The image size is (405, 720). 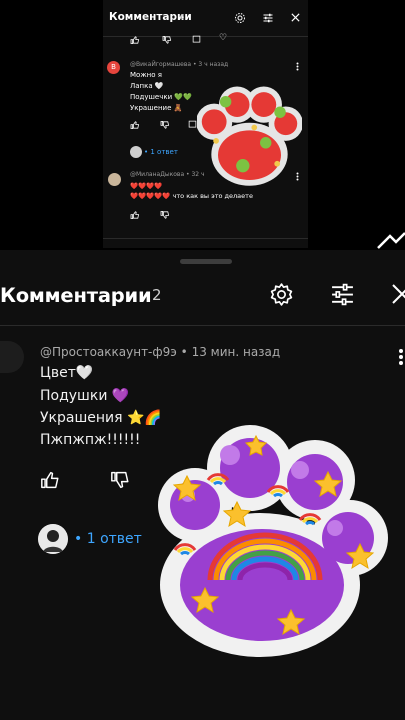 What do you see at coordinates (249, 136) in the screenshot?
I see `paw-sticker-red` at bounding box center [249, 136].